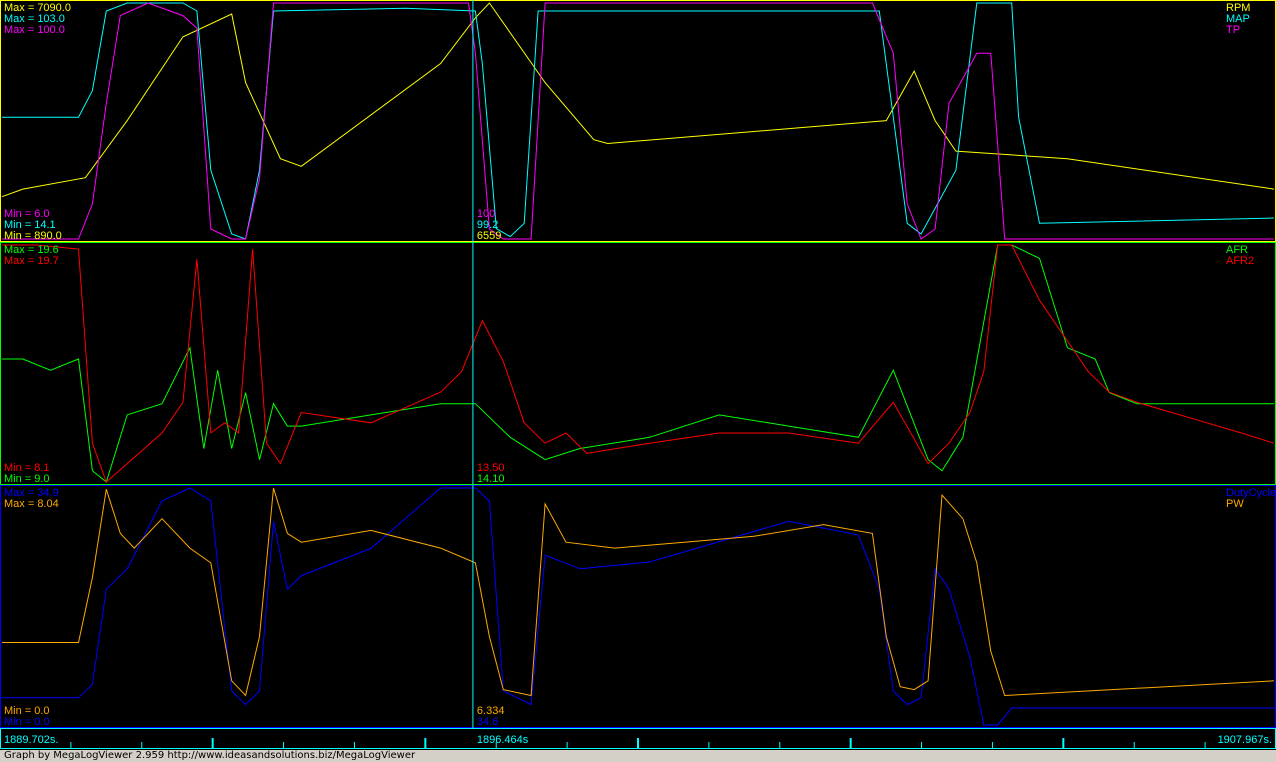  Describe the element at coordinates (491, 479) in the screenshot. I see `cursor-value: 14.10` at that location.